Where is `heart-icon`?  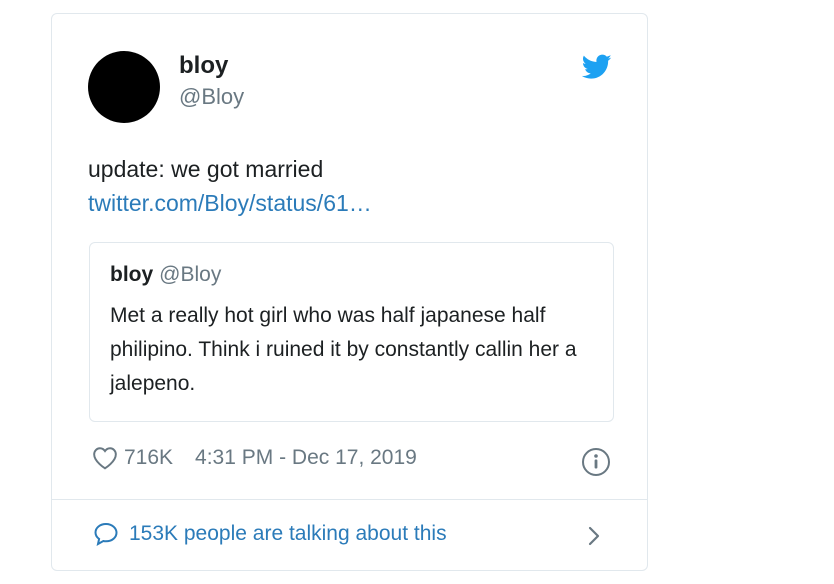
heart-icon is located at coordinates (105, 458).